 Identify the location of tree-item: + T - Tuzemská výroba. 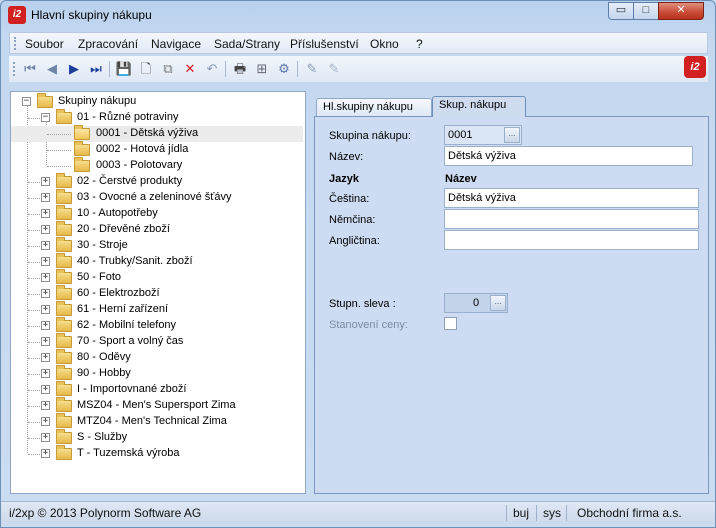
(156, 453).